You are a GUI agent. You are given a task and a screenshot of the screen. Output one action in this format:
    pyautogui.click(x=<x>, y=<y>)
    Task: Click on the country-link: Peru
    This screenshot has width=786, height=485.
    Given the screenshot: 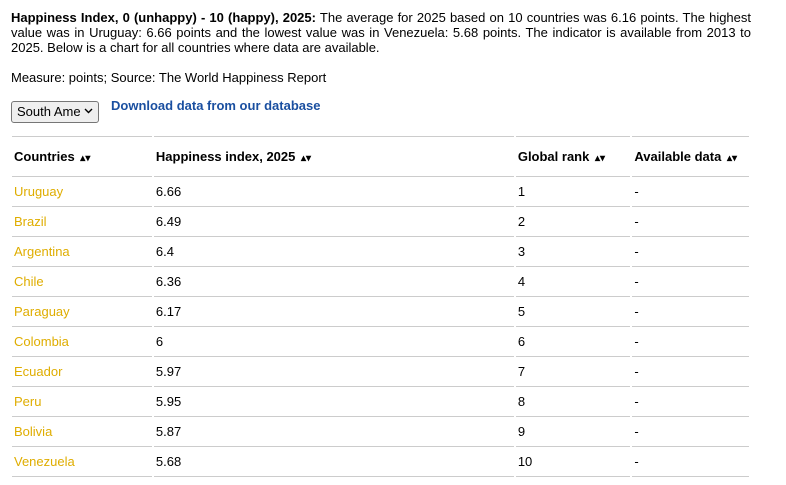 What is the action you would take?
    pyautogui.click(x=27, y=401)
    